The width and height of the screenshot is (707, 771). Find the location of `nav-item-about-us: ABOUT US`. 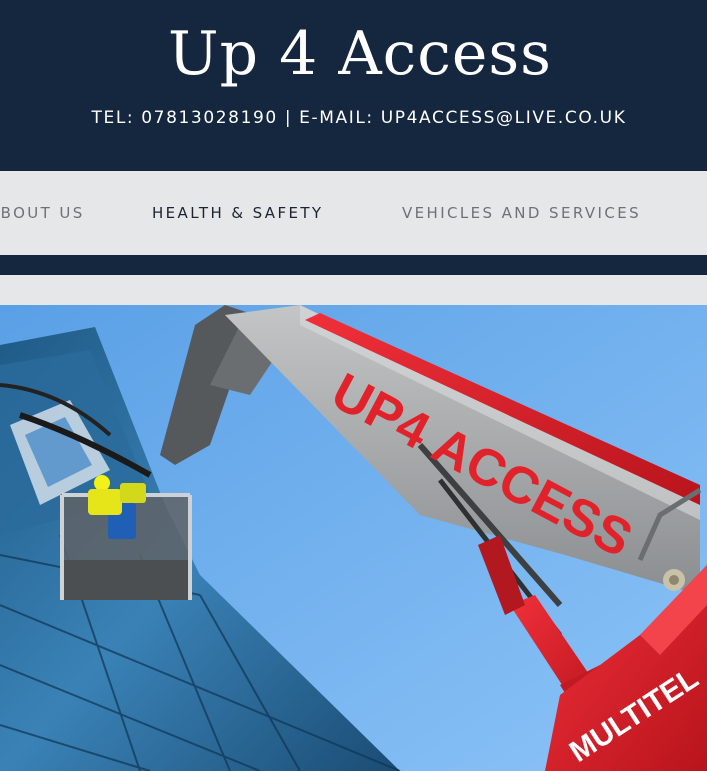

nav-item-about-us: ABOUT US is located at coordinates (42, 213).